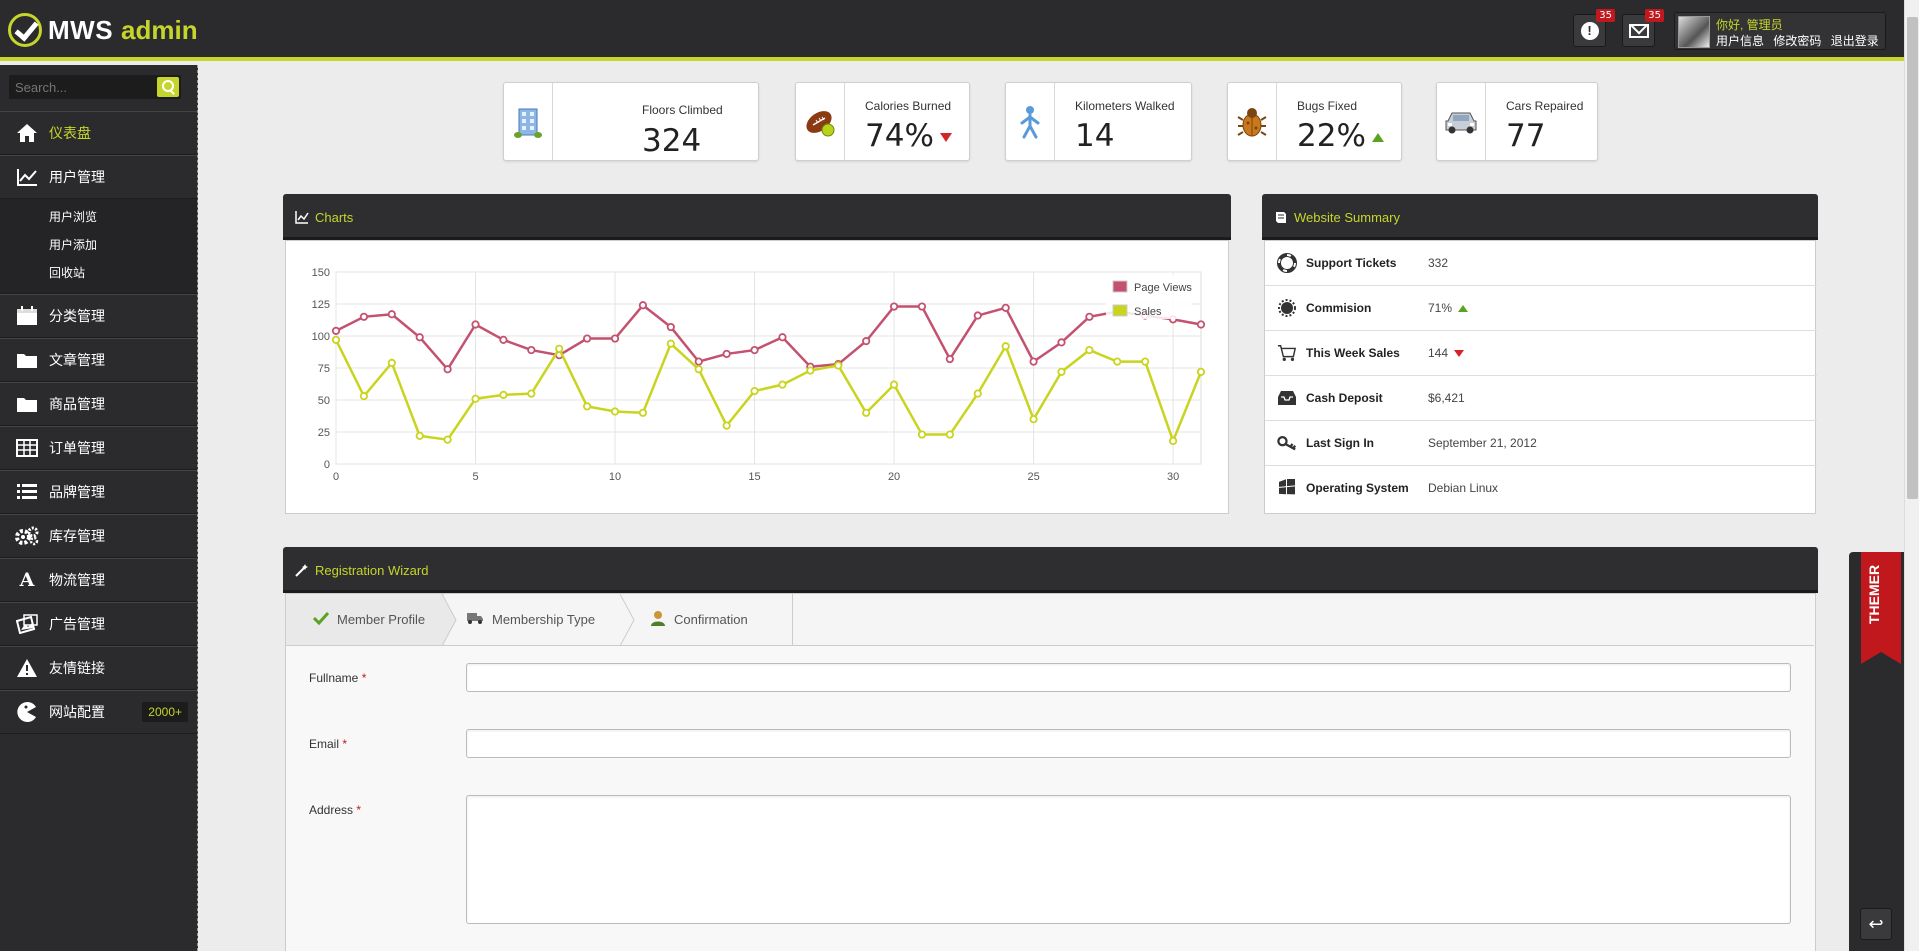  Describe the element at coordinates (1694, 32) in the screenshot. I see `avatar` at that location.